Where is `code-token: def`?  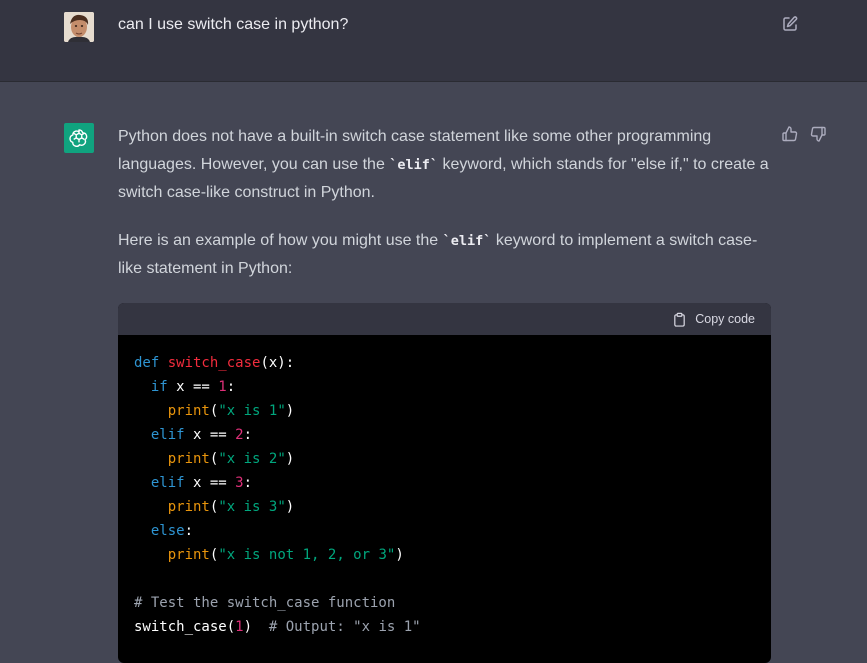
code-token: def is located at coordinates (151, 363).